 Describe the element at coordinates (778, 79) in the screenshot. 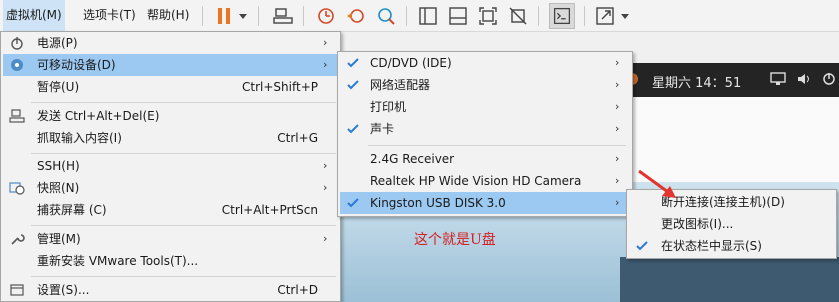

I see `network-icon` at that location.